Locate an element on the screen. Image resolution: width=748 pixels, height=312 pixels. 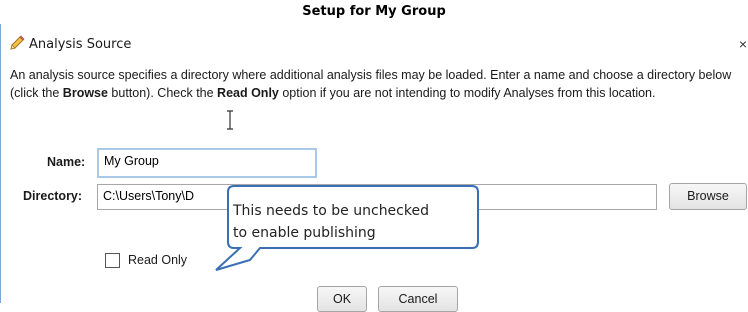
ok-button: OK is located at coordinates (342, 299).